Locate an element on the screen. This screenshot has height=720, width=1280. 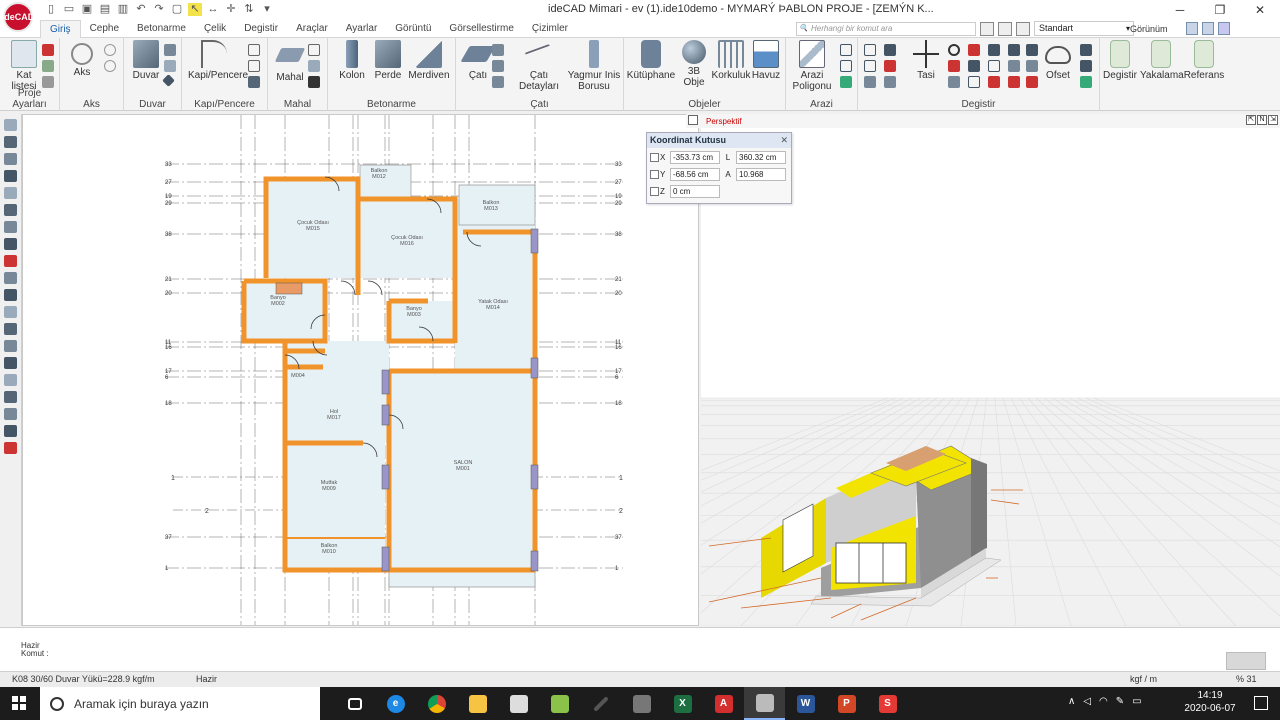
edge-button: e is located at coordinates (395, 703).